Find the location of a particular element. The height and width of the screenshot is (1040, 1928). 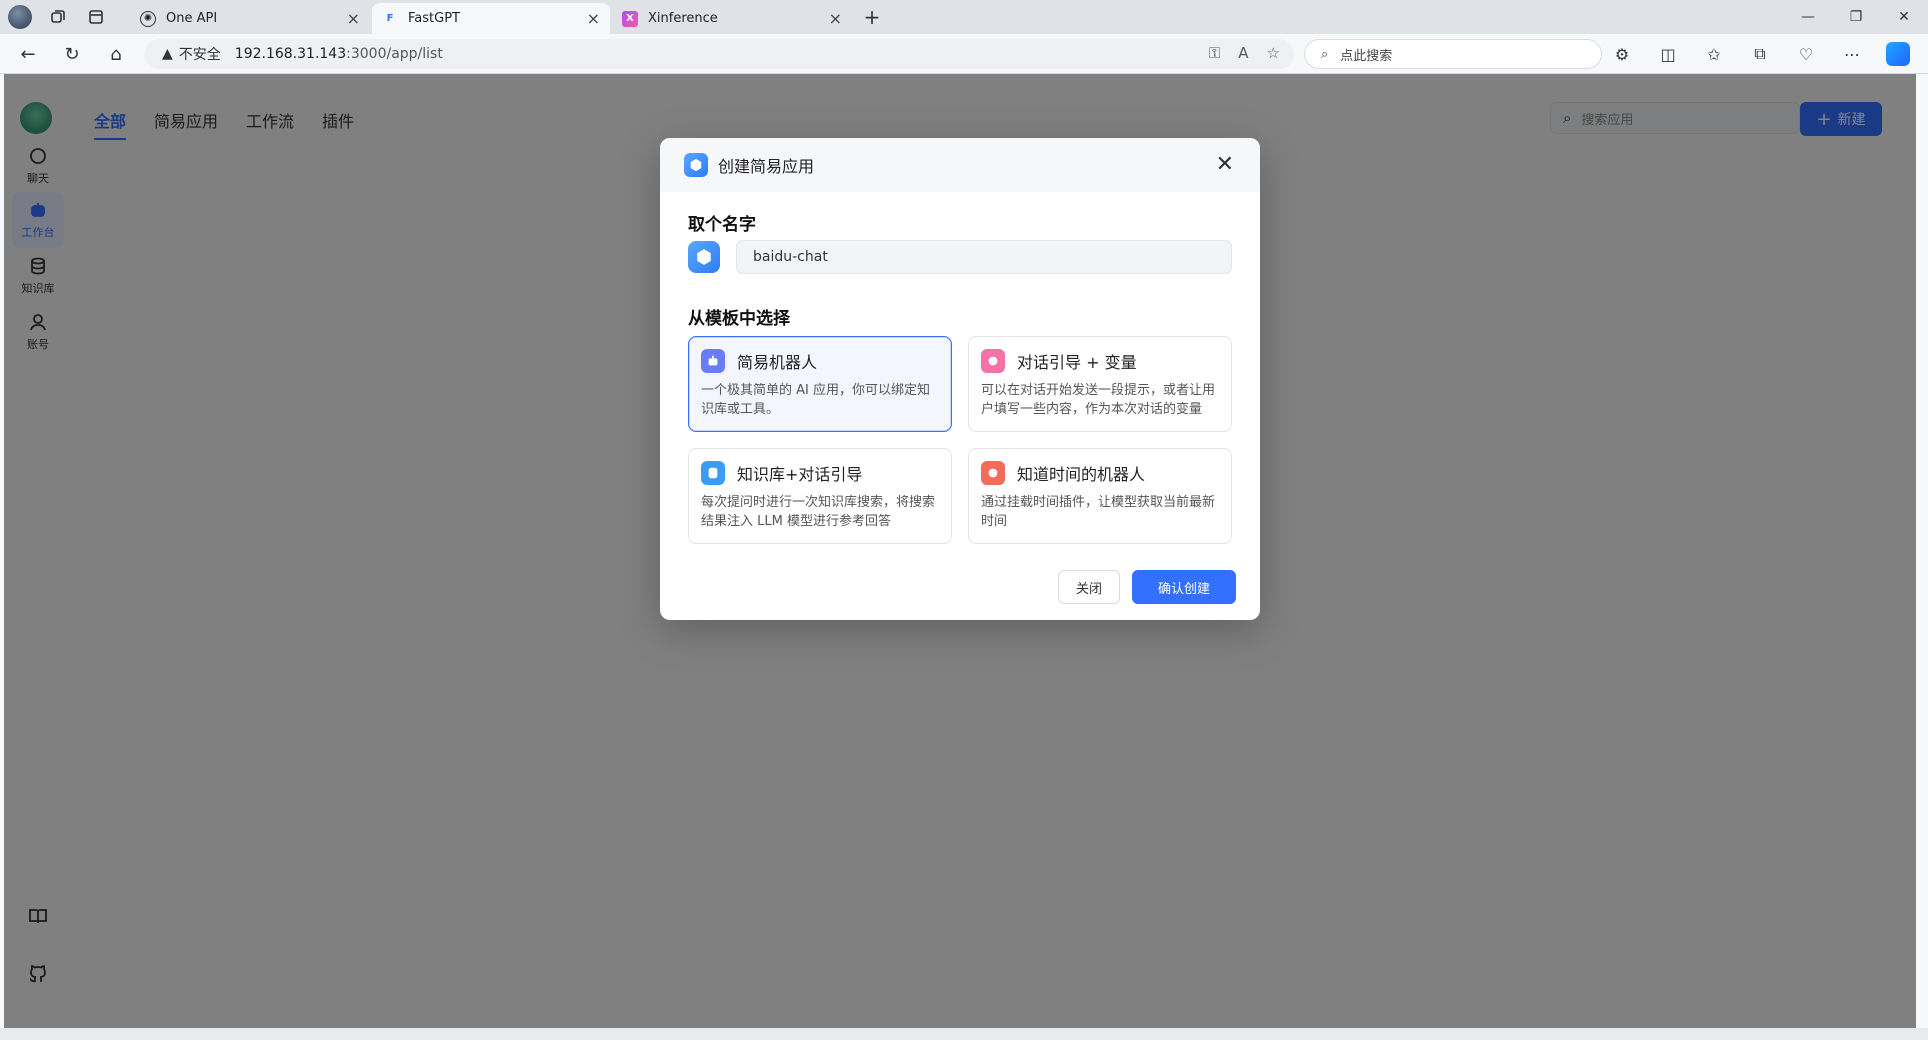

app-name-input: baidu-chat is located at coordinates (984, 257).